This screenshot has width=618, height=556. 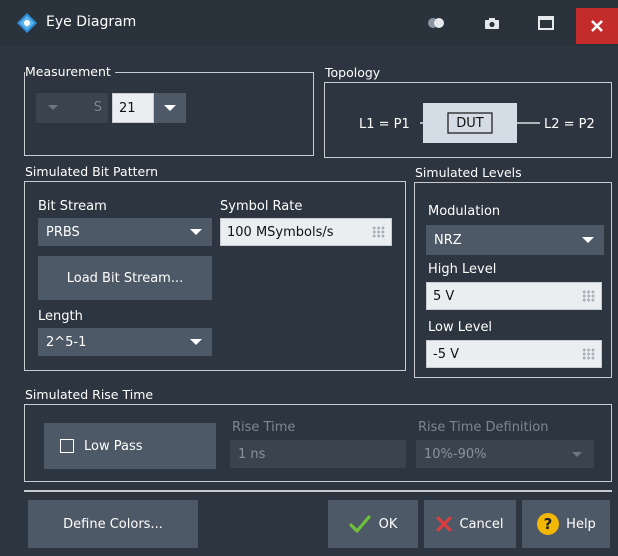 What do you see at coordinates (470, 123) in the screenshot?
I see `dut-label: DUT` at bounding box center [470, 123].